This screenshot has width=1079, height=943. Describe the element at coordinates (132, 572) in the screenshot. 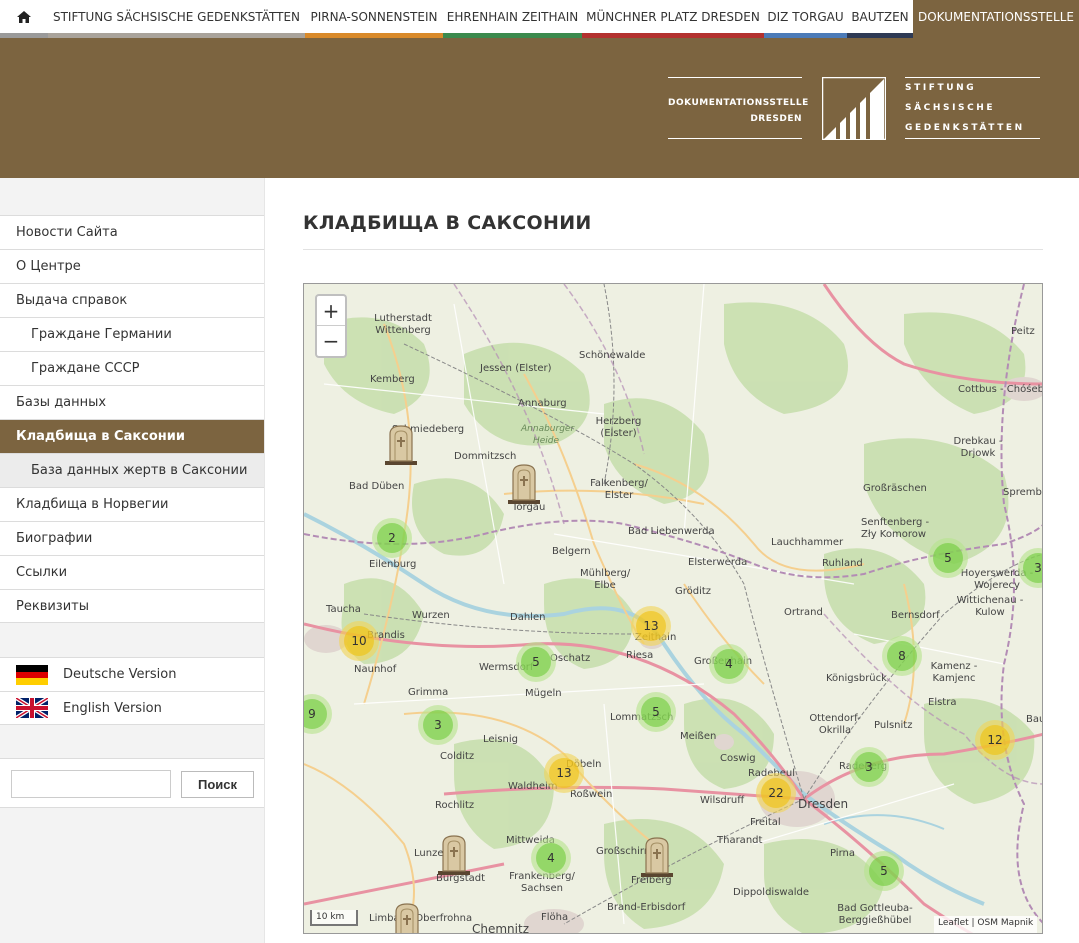

I see `sidebar-item-links: Ссылки` at that location.